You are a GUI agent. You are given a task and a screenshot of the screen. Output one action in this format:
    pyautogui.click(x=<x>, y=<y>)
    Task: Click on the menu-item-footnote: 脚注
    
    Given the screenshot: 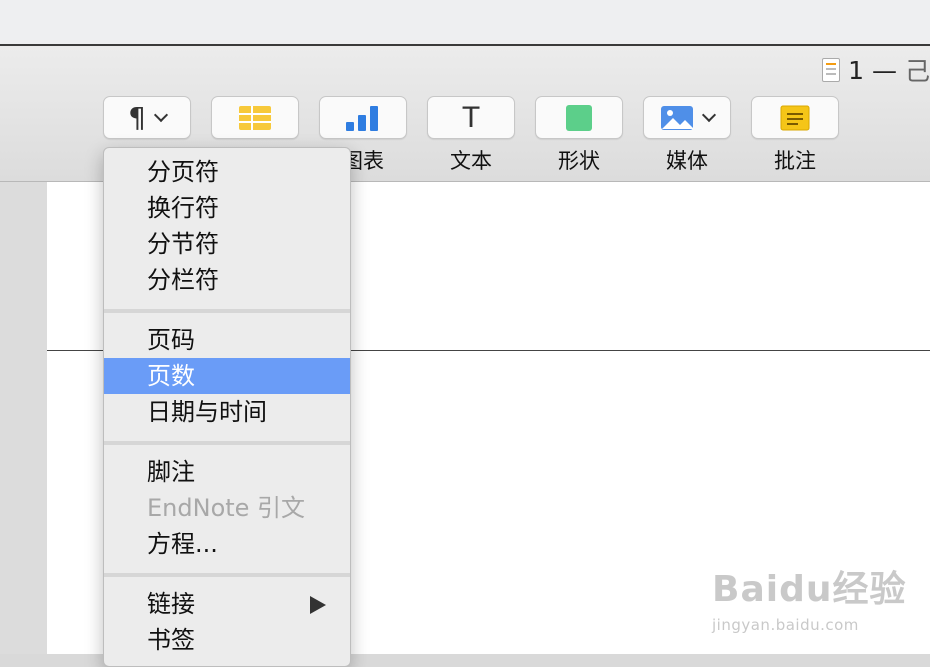 What is the action you would take?
    pyautogui.click(x=227, y=472)
    